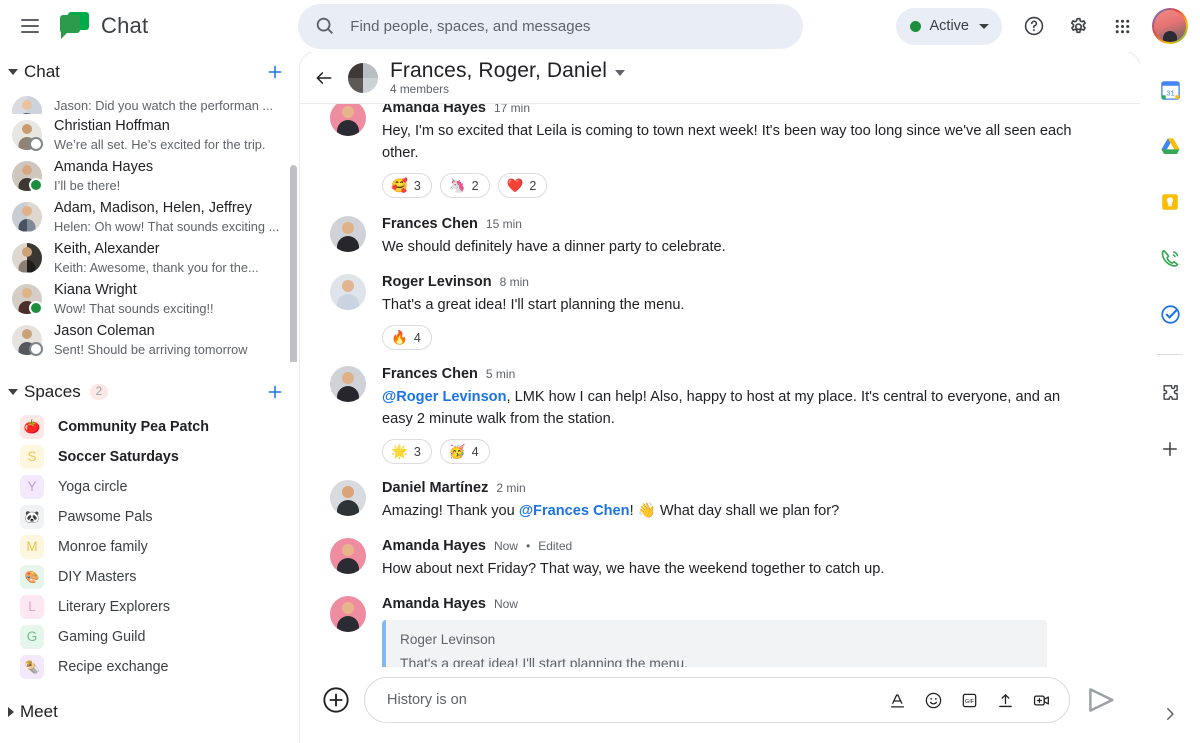 The image size is (1200, 743). I want to click on drive-icon, so click(1170, 145).